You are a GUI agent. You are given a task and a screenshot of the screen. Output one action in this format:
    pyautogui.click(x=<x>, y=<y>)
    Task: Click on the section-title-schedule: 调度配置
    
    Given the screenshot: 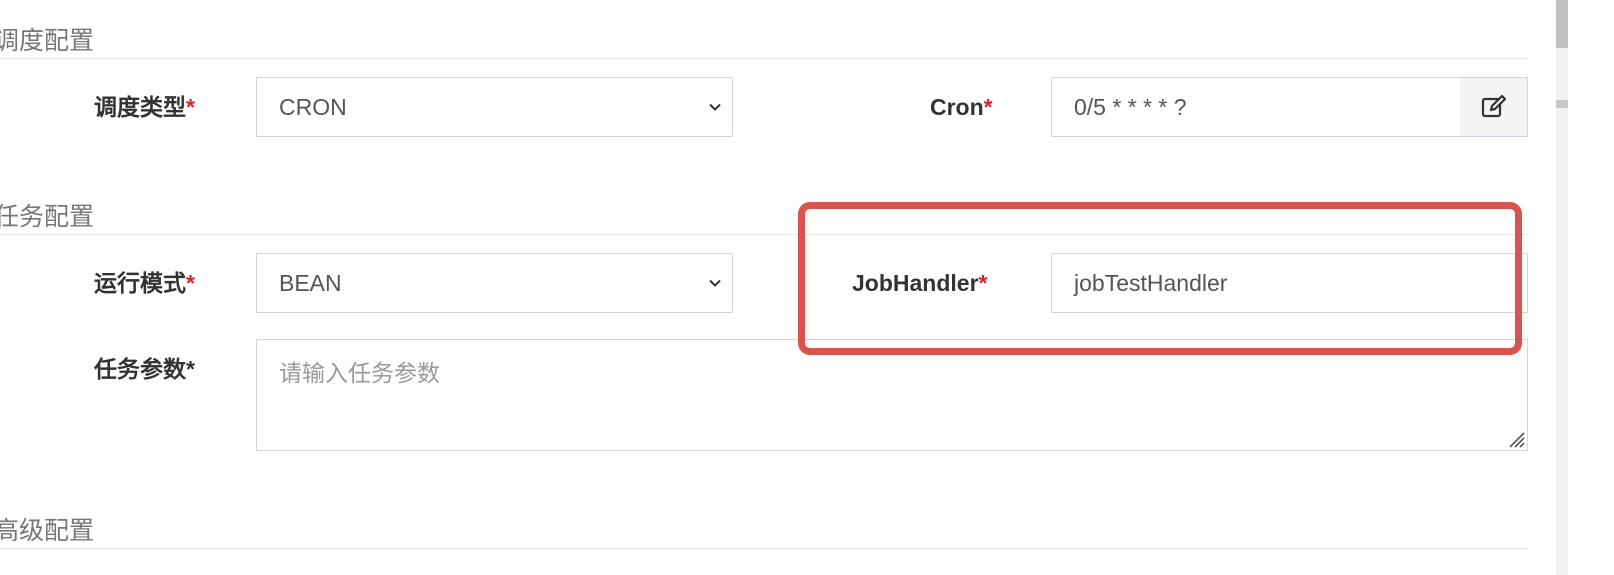 What is the action you would take?
    pyautogui.click(x=47, y=41)
    